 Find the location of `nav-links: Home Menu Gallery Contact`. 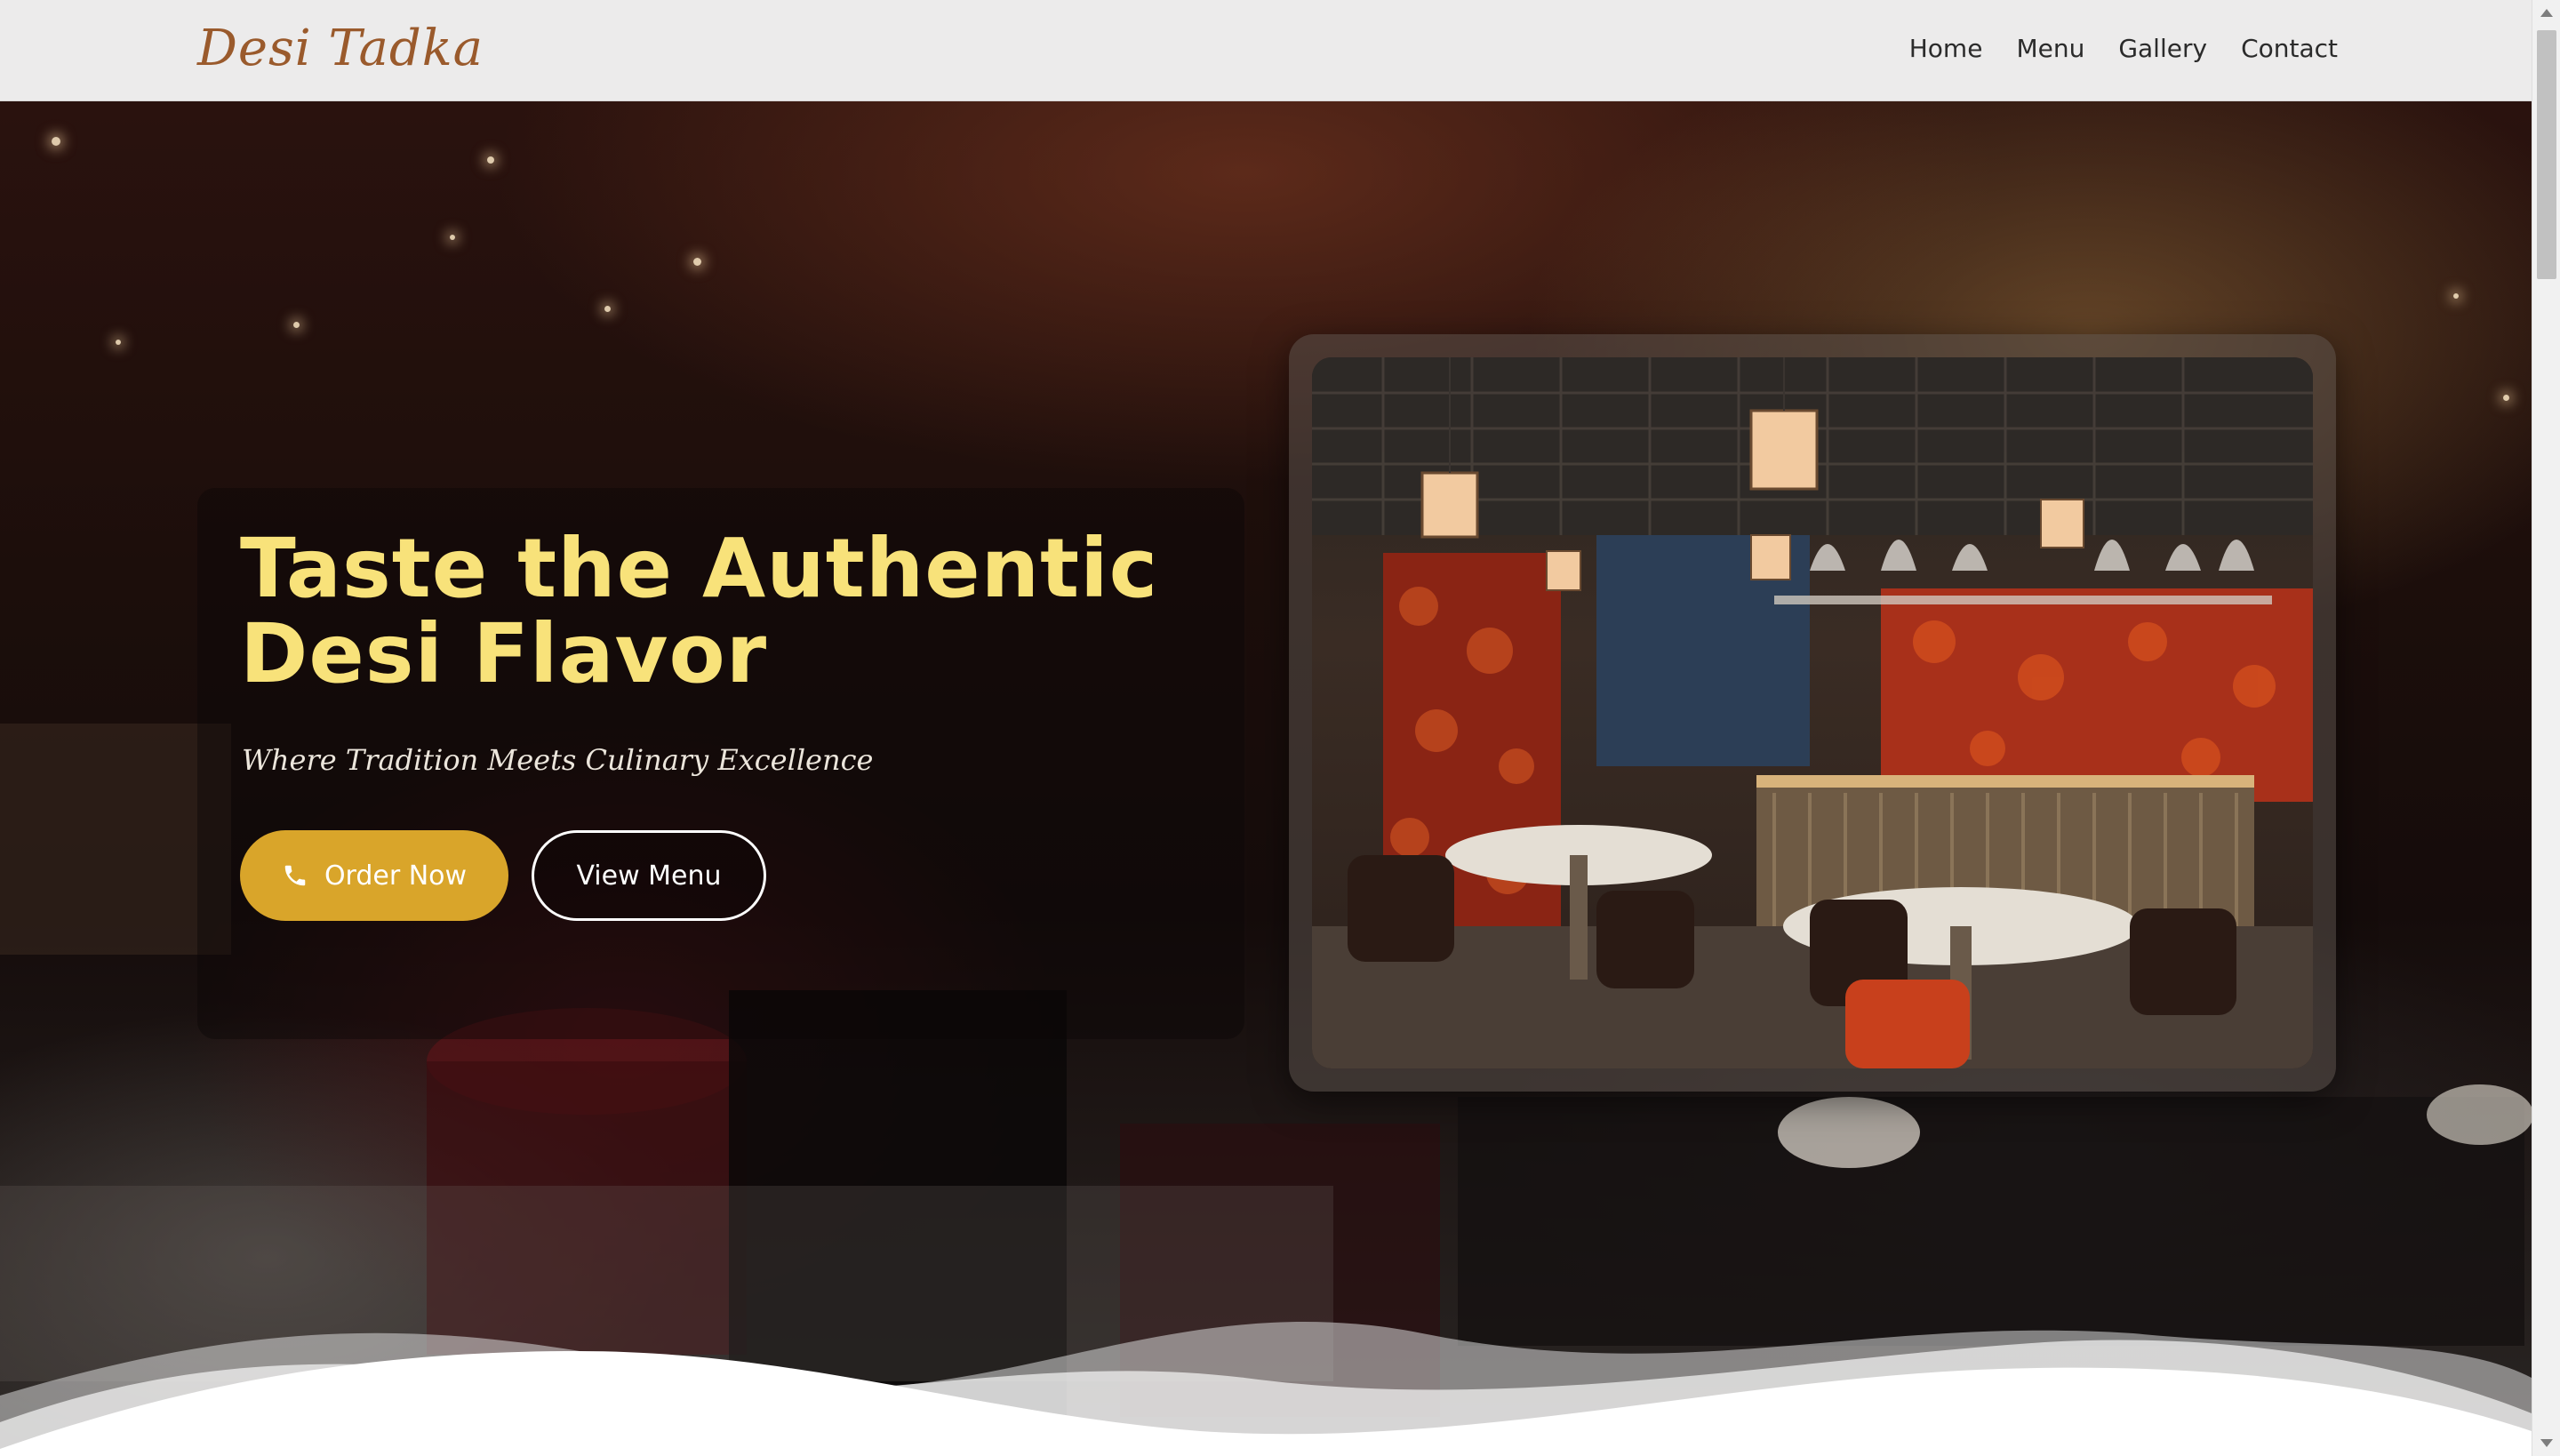

nav-links: Home Menu Gallery Contact is located at coordinates (2123, 48).